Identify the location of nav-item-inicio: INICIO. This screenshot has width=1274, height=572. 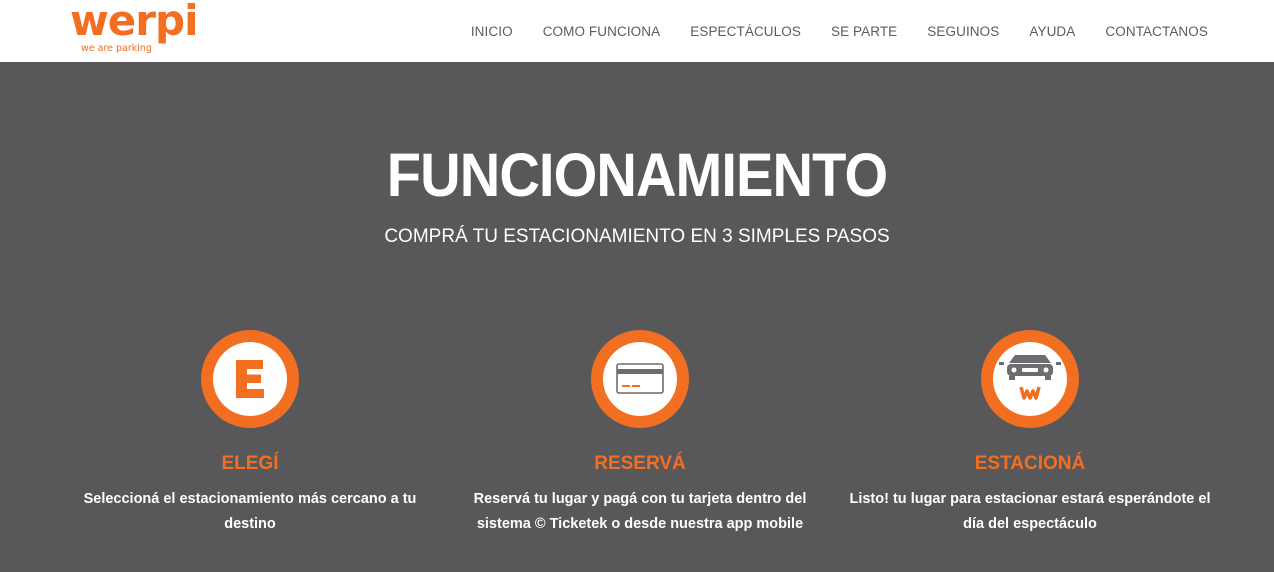
(492, 31).